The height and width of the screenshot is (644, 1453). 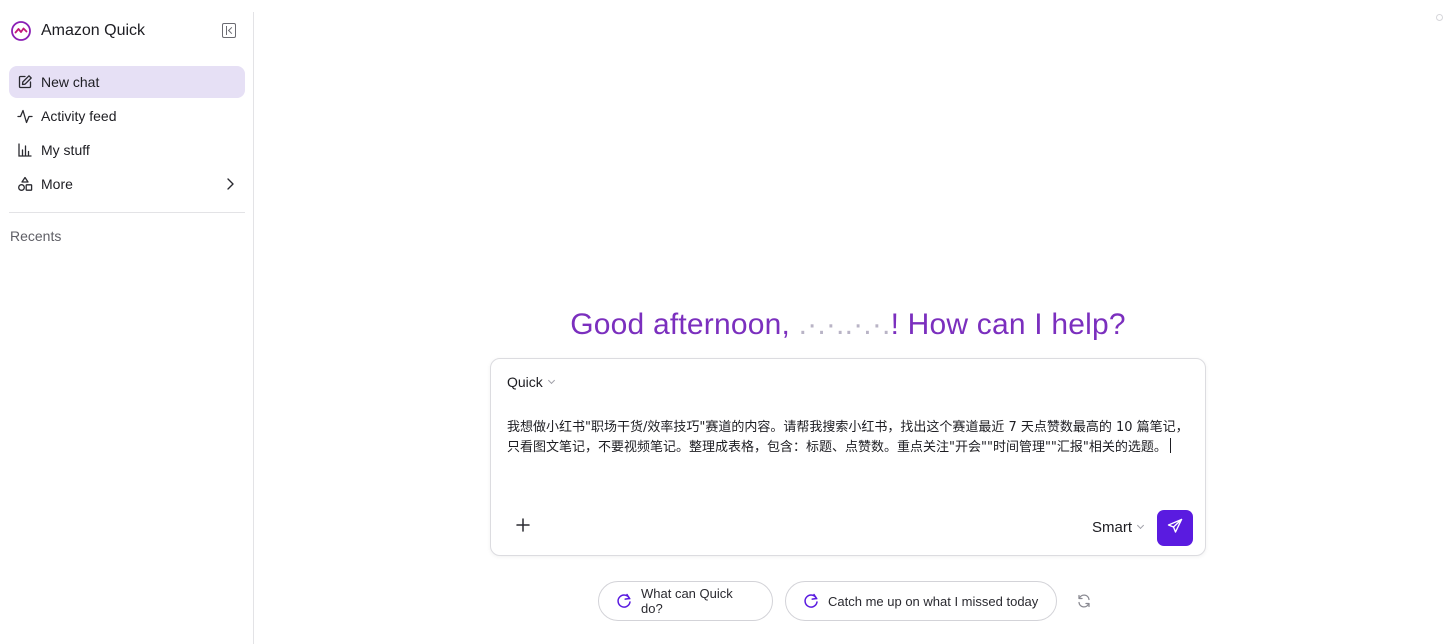 What do you see at coordinates (523, 525) in the screenshot?
I see `attach-plus-icon` at bounding box center [523, 525].